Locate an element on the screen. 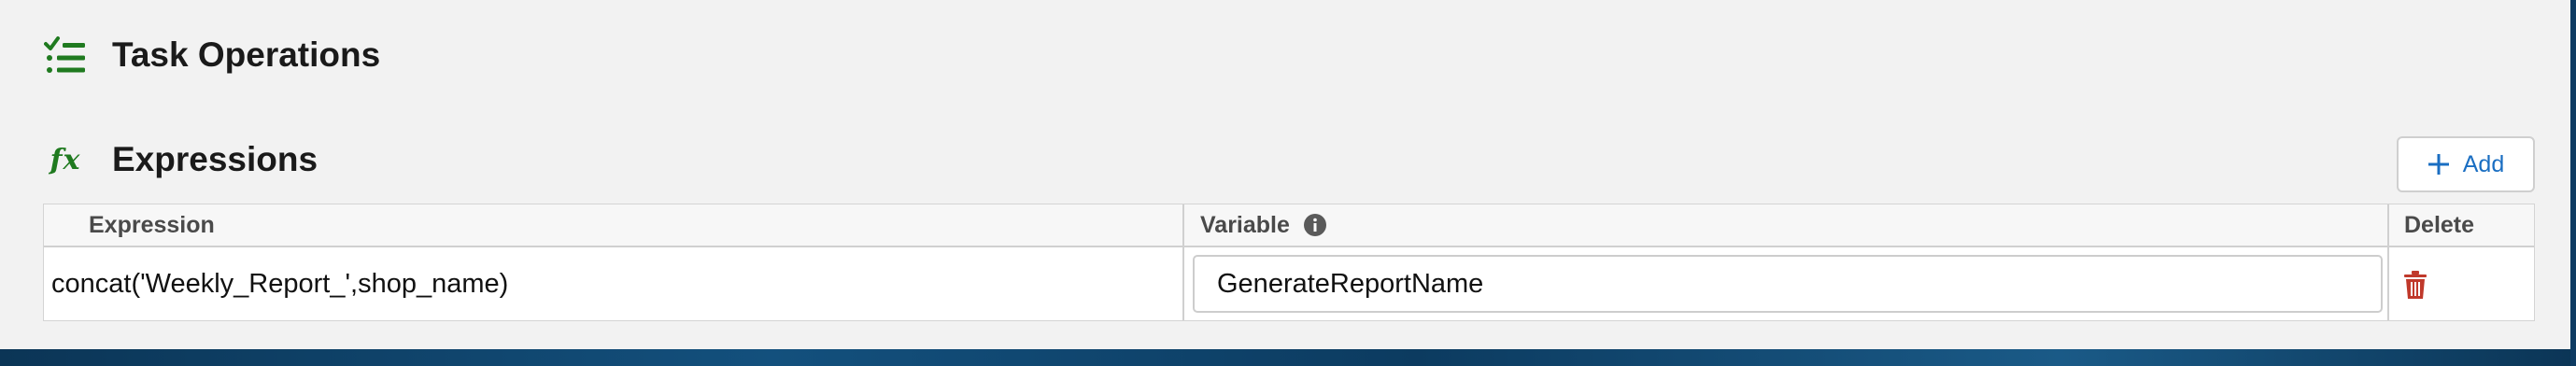 Image resolution: width=2576 pixels, height=366 pixels. expressions-title: Expressions is located at coordinates (215, 159).